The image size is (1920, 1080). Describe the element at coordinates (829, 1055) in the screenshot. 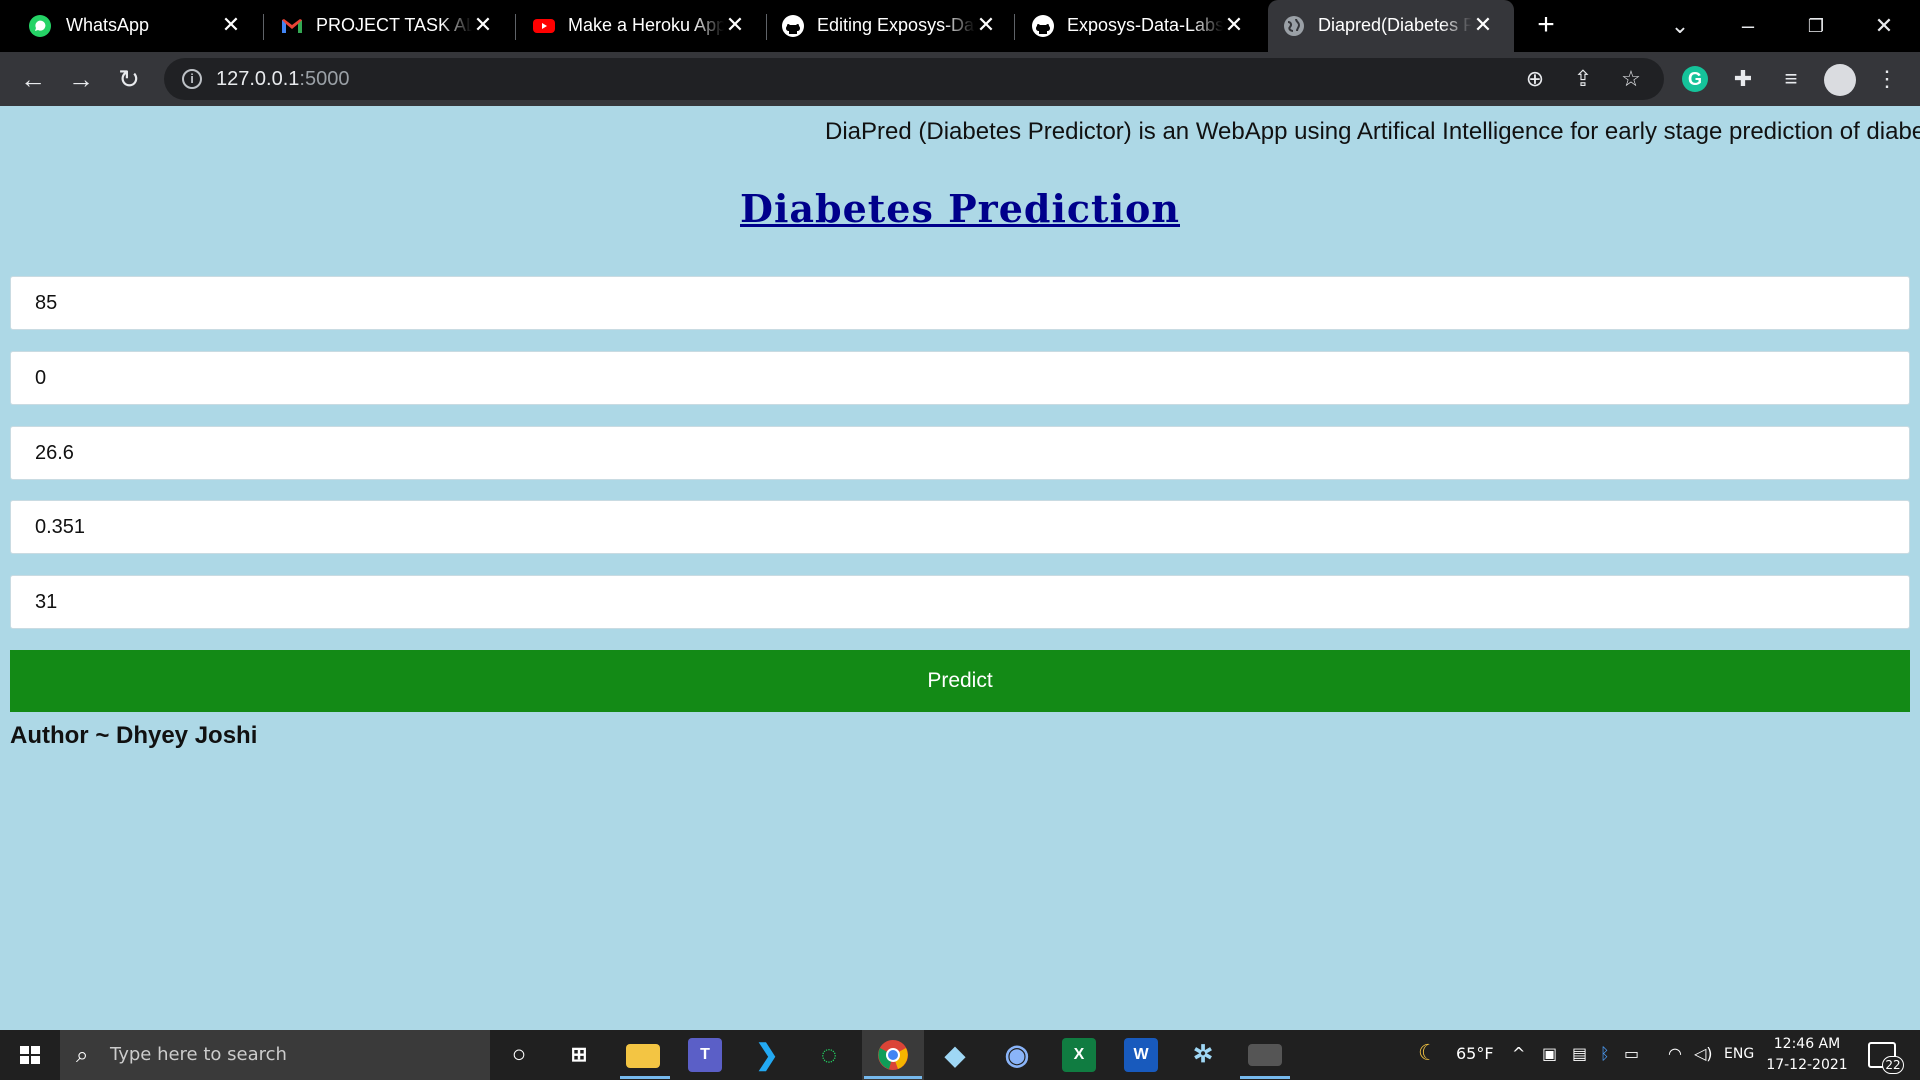

I see `loading-app-icon: ◌` at that location.